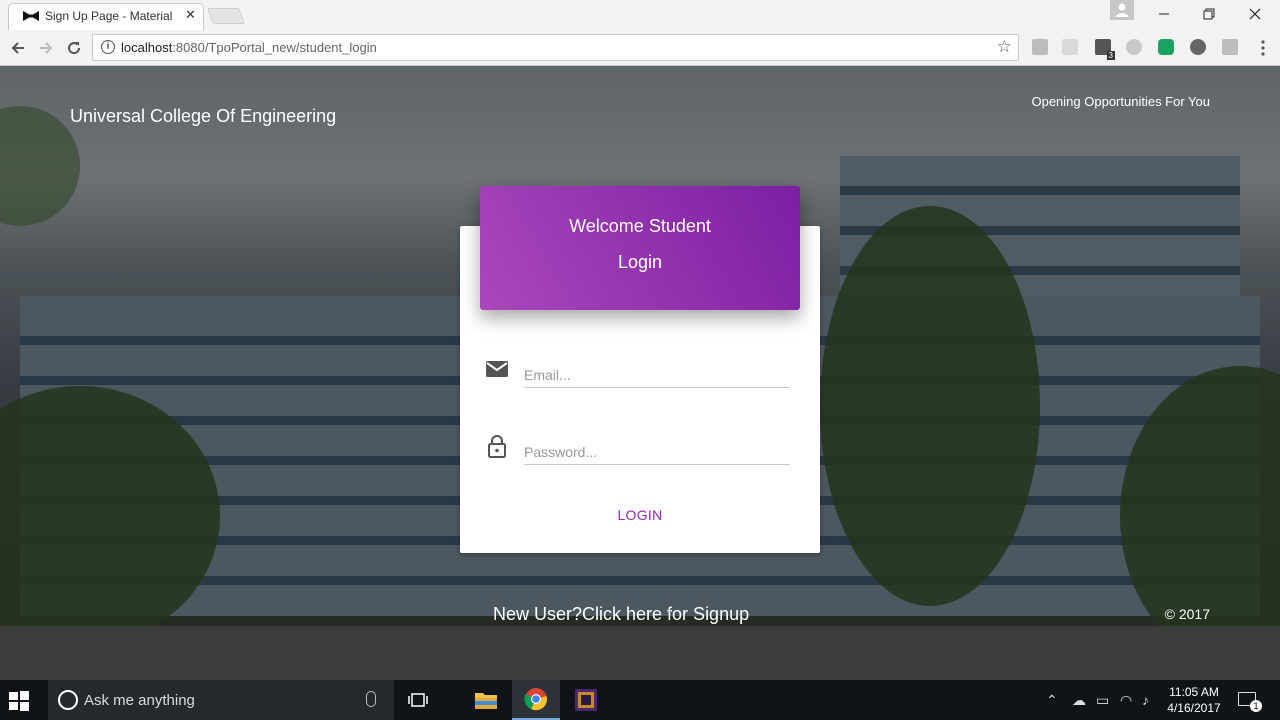 The image size is (1280, 720). I want to click on card-subtitle: Login, so click(640, 262).